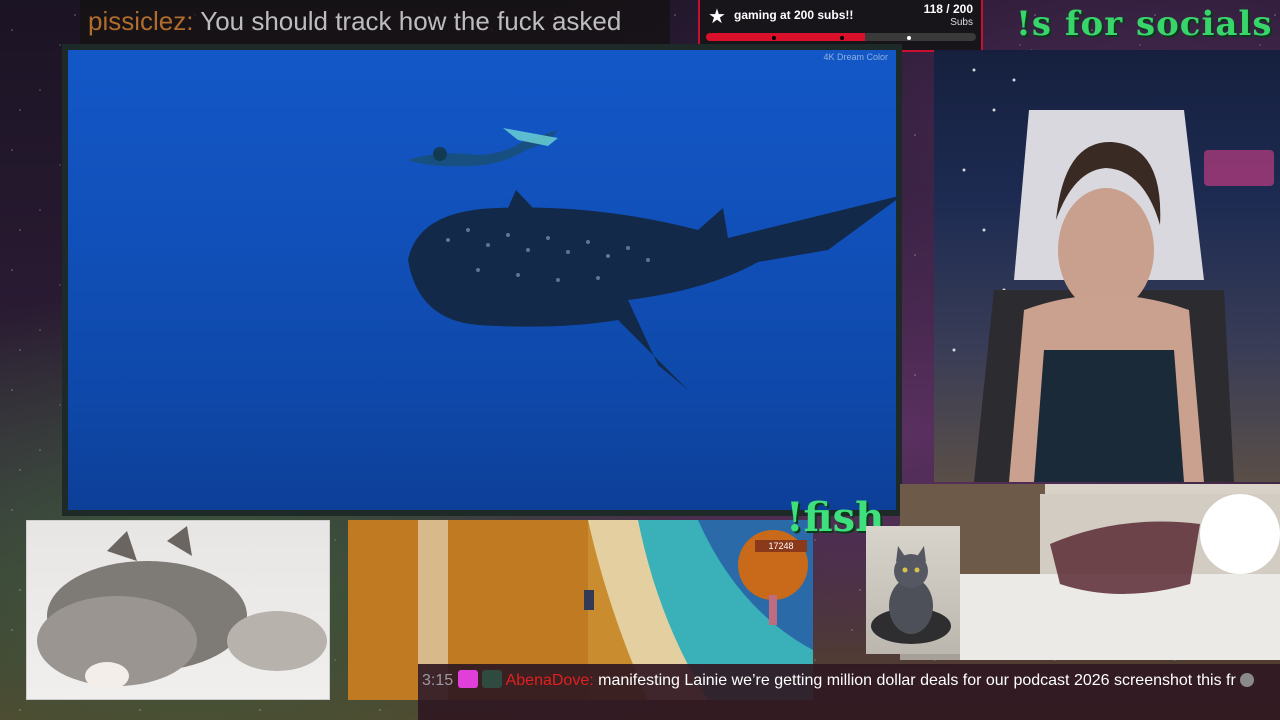  I want to click on money-counter: 17248, so click(780, 546).